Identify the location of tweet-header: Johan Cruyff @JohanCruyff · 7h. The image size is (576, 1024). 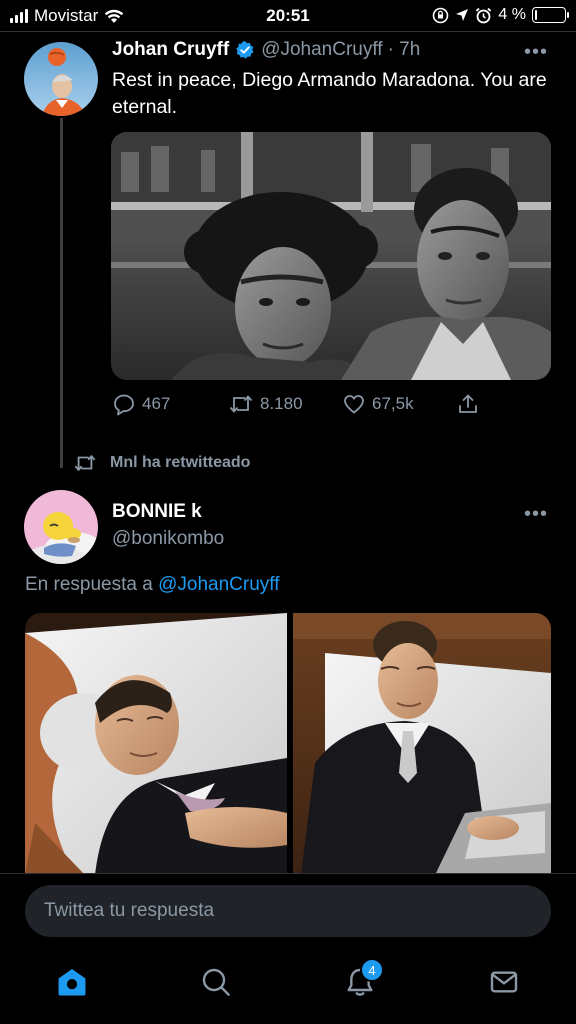
(266, 50).